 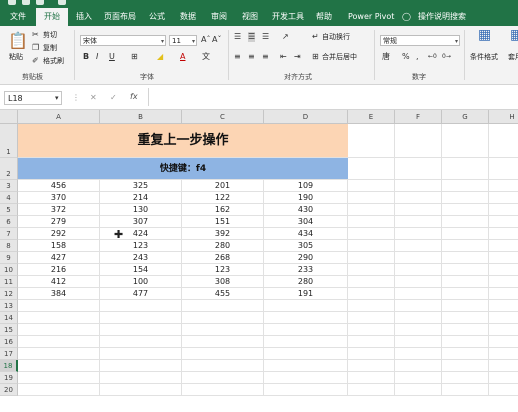 What do you see at coordinates (9, 378) in the screenshot?
I see `row-header: 19` at bounding box center [9, 378].